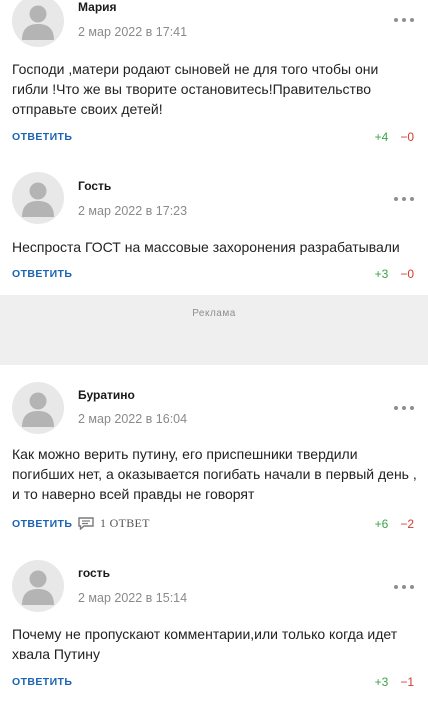 Image resolution: width=428 pixels, height=708 pixels. What do you see at coordinates (97, 7) in the screenshot?
I see `comment-author: Мария` at bounding box center [97, 7].